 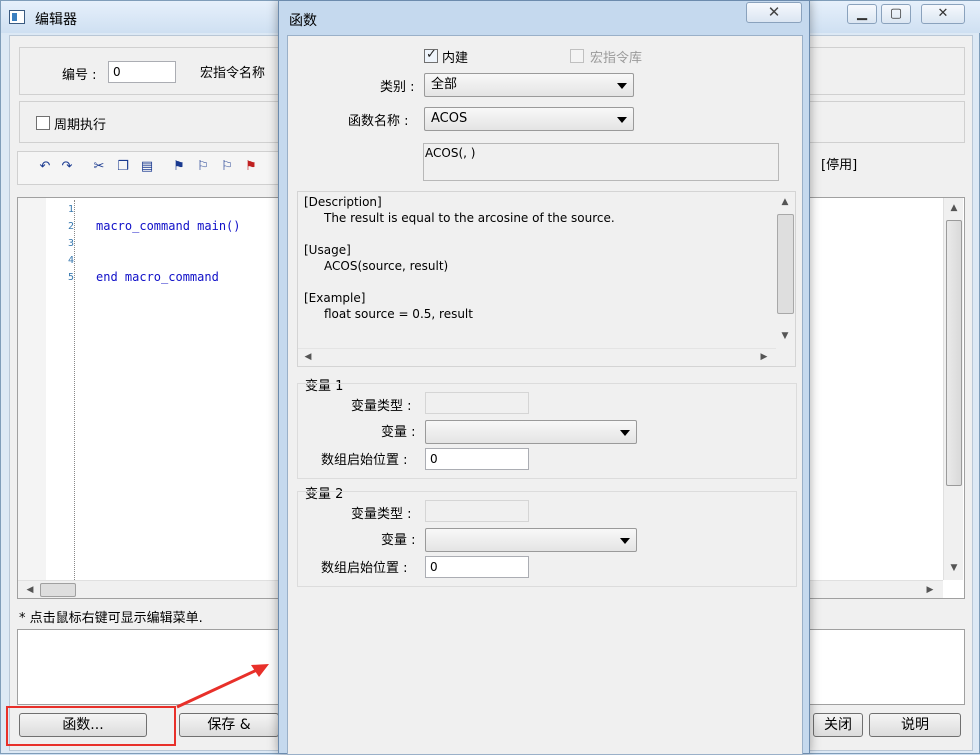 I want to click on code-vertical-scrollbar: ▲ ▼, so click(x=953, y=389).